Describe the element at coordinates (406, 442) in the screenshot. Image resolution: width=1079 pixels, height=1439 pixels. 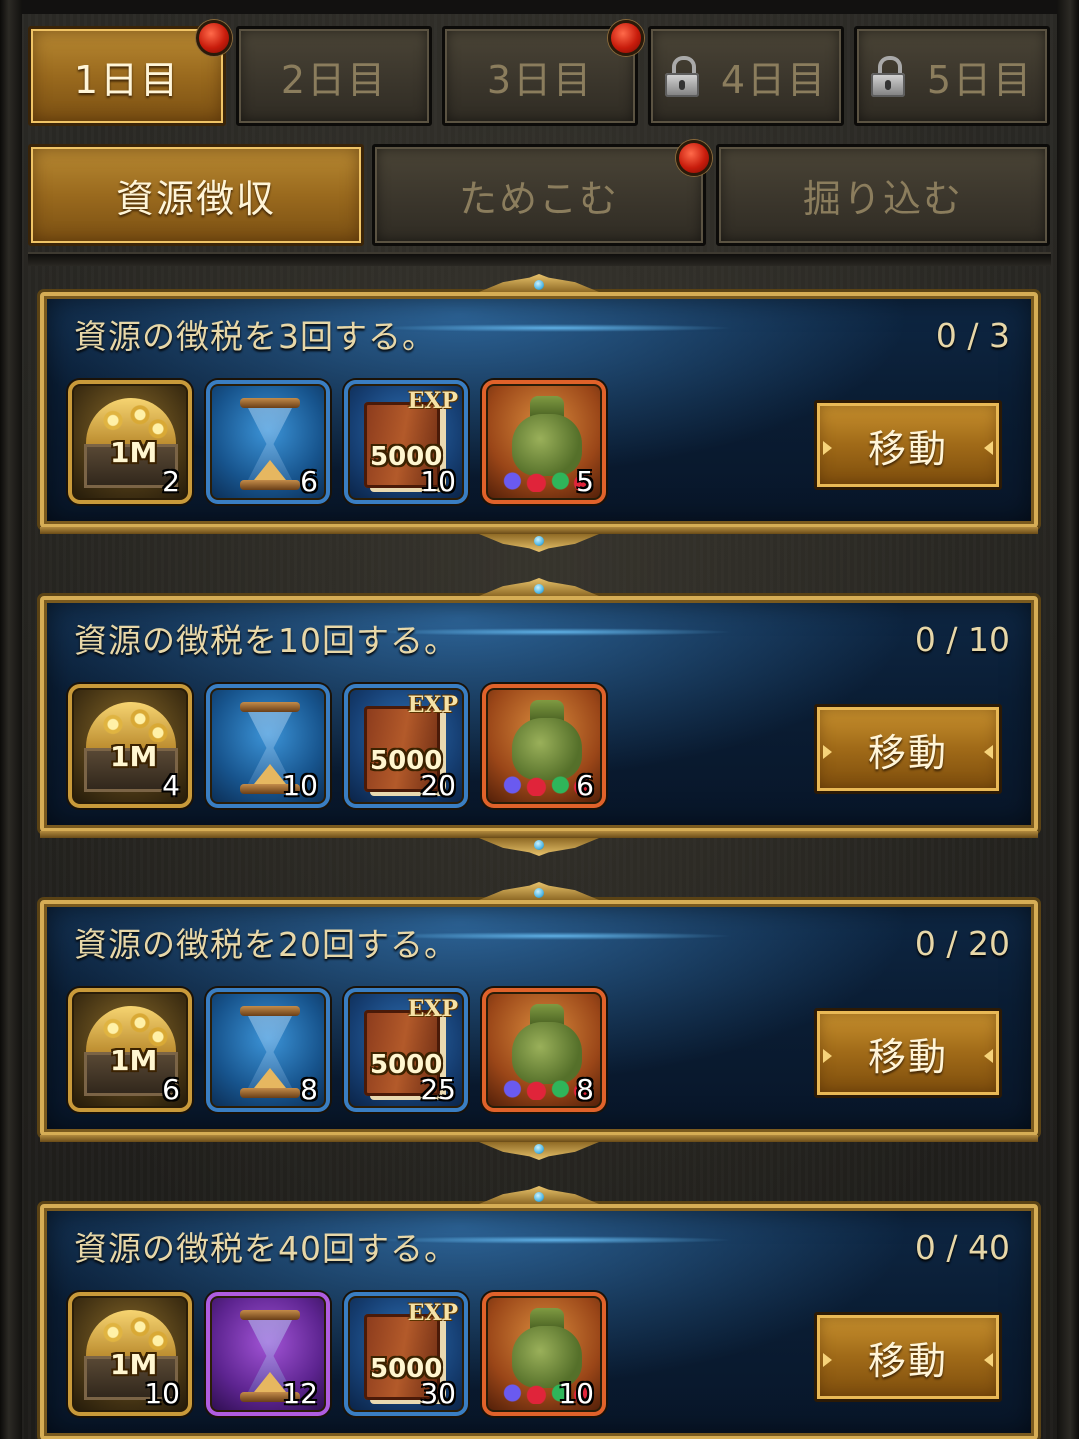
I see `reward-item: EXP 5000 10` at that location.